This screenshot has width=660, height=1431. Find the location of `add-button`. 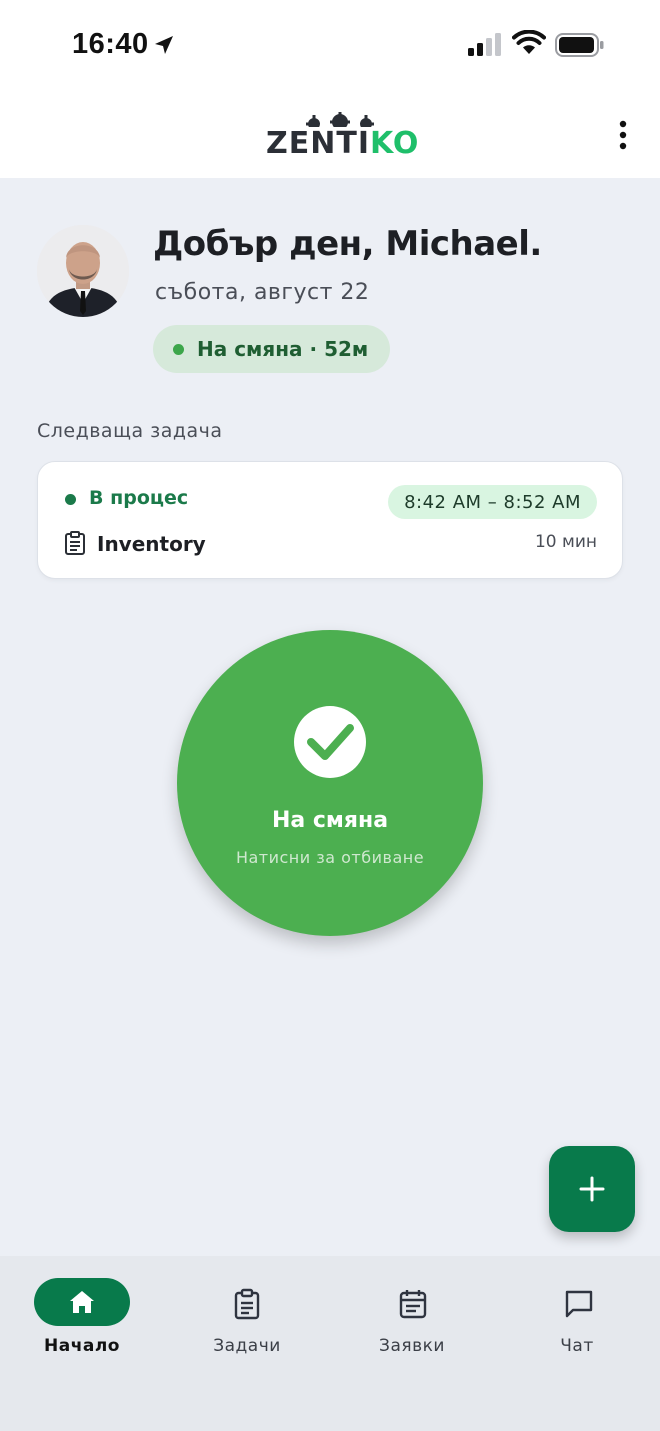

add-button is located at coordinates (592, 1189).